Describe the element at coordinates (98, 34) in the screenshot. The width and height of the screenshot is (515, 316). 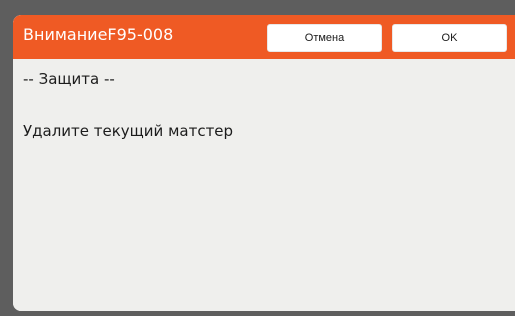
I see `dialog-title: ВниманиеF95-008` at that location.